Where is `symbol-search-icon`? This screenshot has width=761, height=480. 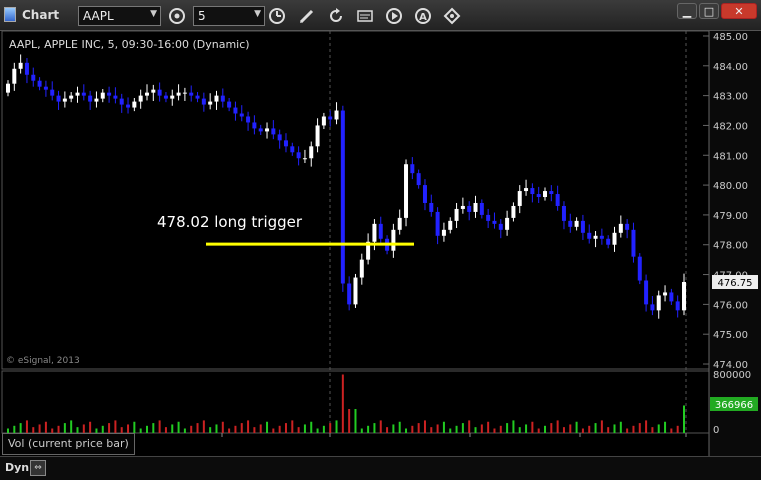 symbol-search-icon is located at coordinates (177, 16).